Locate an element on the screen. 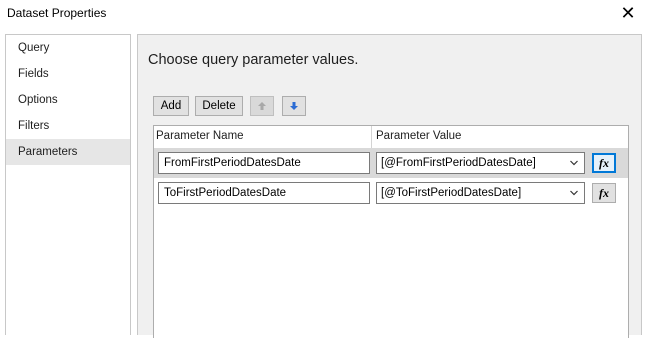 This screenshot has width=647, height=338. sidebar-item-label: Fields is located at coordinates (33, 74).